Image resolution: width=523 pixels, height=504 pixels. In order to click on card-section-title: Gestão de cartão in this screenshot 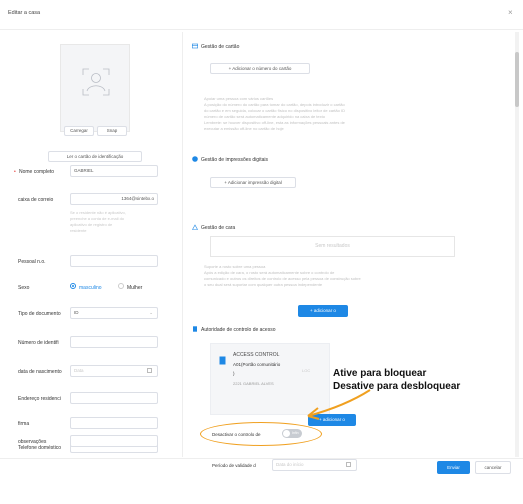, I will do `click(220, 47)`.